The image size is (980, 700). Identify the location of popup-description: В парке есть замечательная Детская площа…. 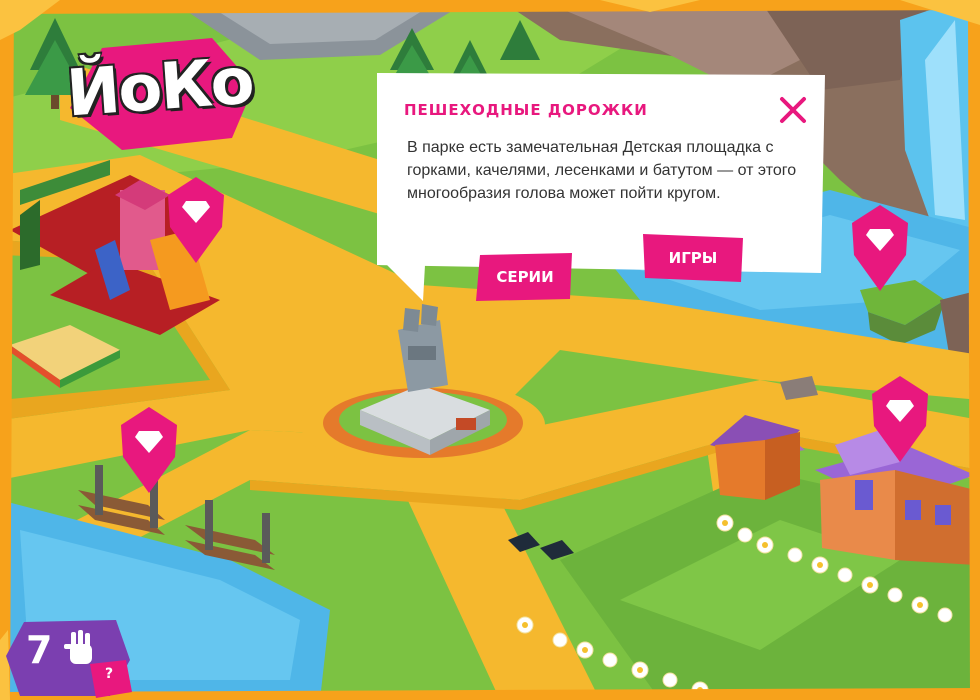
(602, 170).